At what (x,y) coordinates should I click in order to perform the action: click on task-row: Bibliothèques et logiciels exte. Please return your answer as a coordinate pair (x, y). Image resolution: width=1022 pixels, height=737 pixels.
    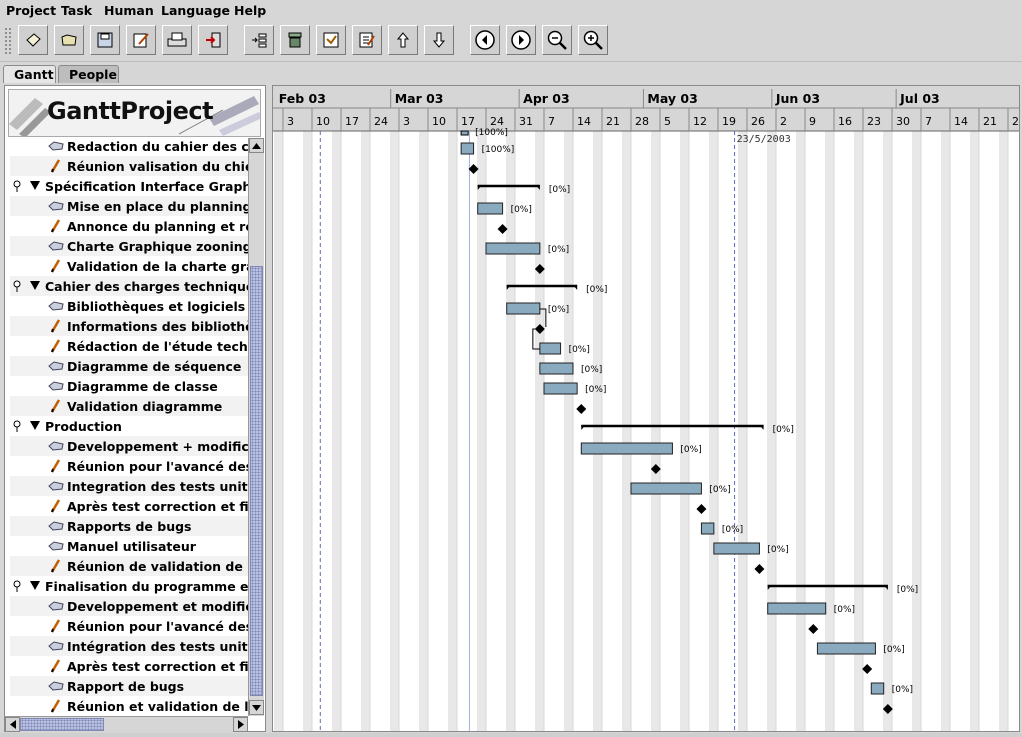
    Looking at the image, I should click on (131, 306).